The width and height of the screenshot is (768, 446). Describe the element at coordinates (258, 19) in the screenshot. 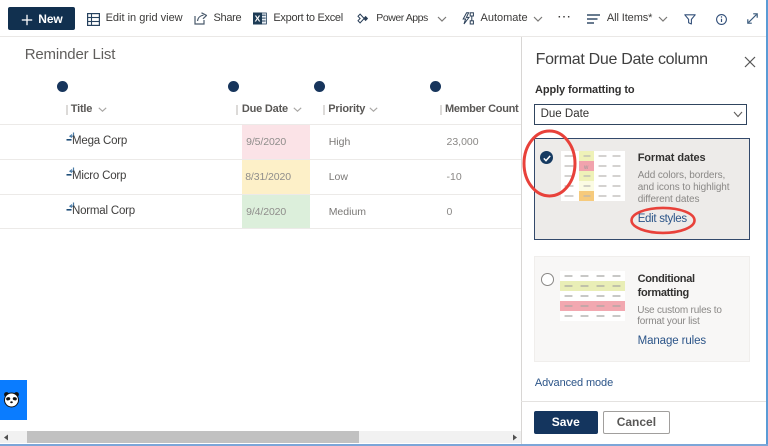

I see `svg-text: X` at that location.